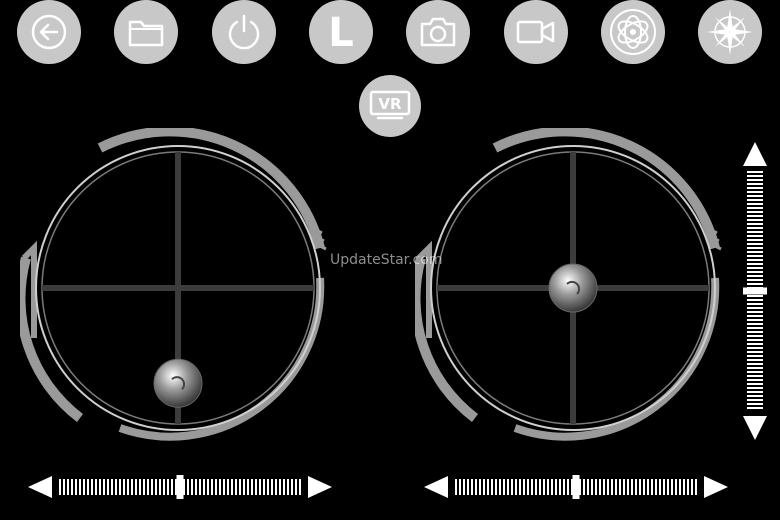 This screenshot has width=780, height=520. I want to click on mode-l-button: L, so click(341, 32).